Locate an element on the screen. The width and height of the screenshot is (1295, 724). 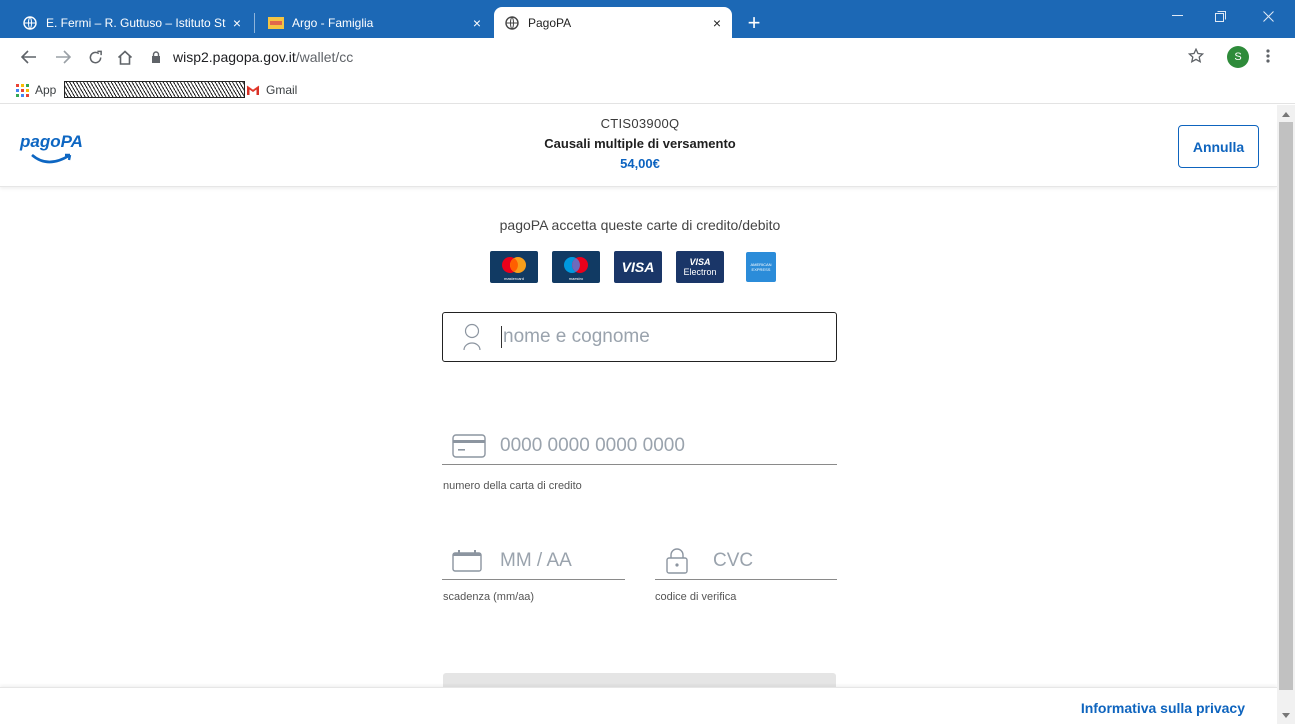
creditor-code: CTIS03900Q is located at coordinates (640, 123).